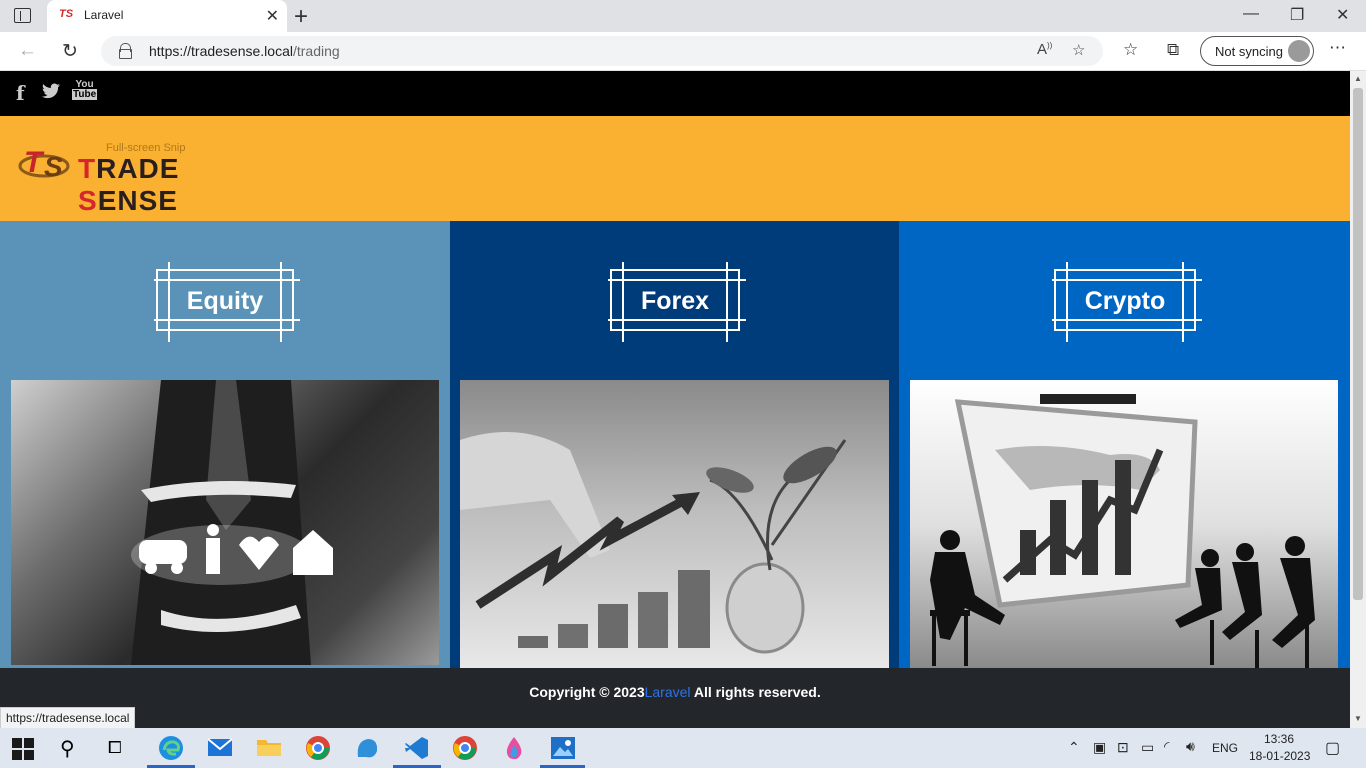  I want to click on scroll-down-icon: ▼, so click(1358, 718).